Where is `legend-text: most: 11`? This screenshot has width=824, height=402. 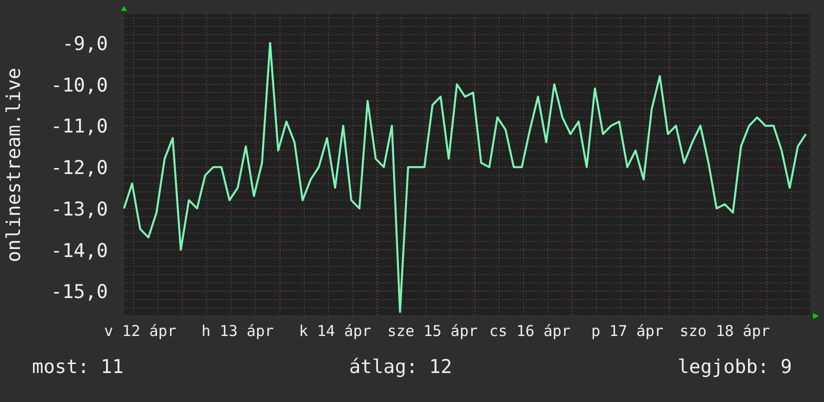 legend-text: most: 11 is located at coordinates (78, 367).